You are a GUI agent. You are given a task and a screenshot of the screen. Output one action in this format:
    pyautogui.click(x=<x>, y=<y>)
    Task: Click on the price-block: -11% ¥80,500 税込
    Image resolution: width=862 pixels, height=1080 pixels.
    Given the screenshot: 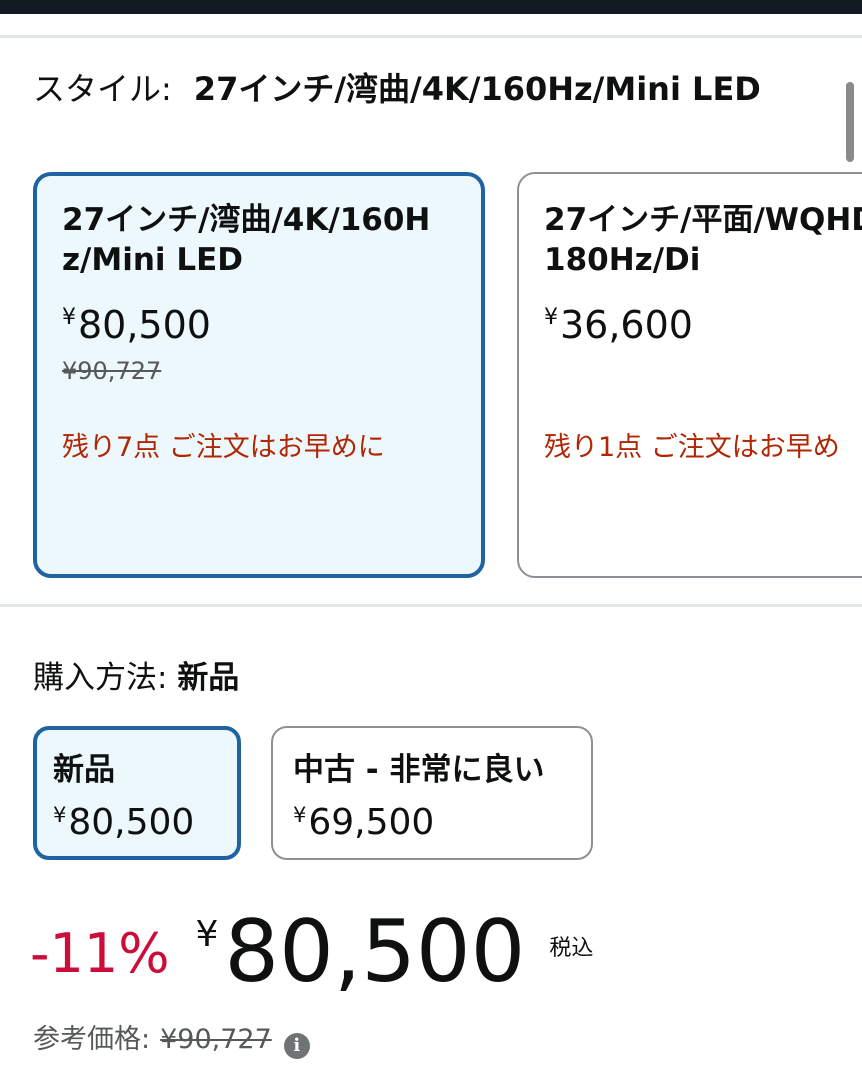 What is the action you would take?
    pyautogui.click(x=311, y=955)
    